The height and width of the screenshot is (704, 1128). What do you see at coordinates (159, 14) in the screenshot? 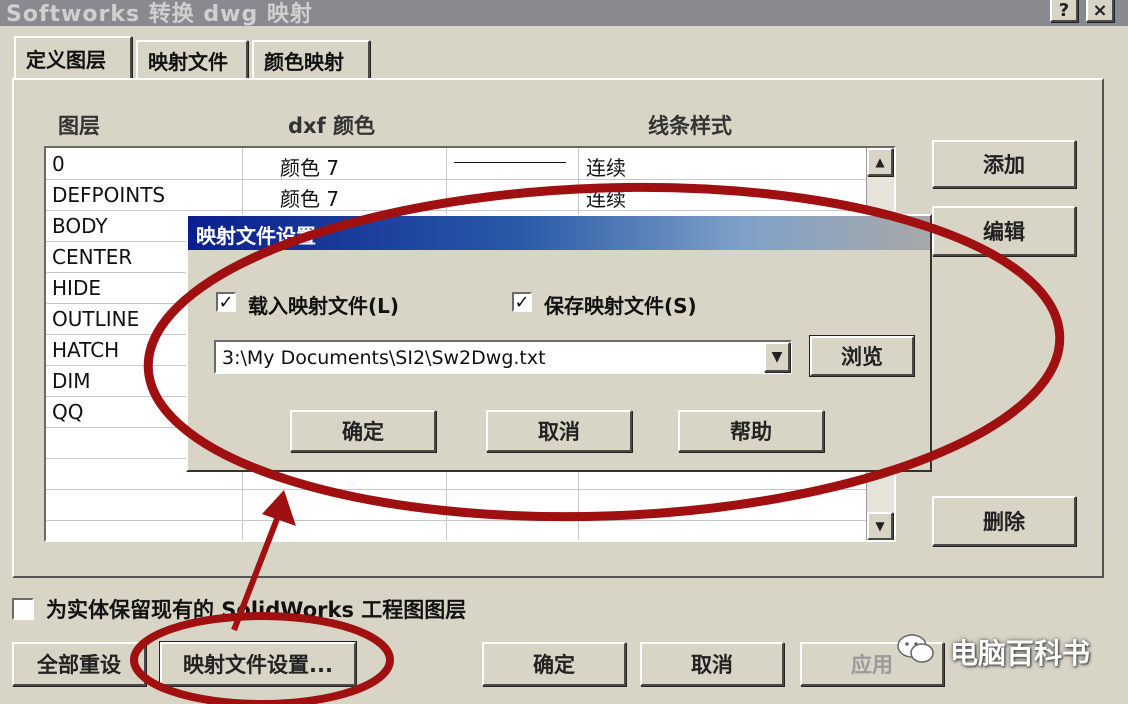
I see `window-title: Softworks 转换 dwg 映射` at bounding box center [159, 14].